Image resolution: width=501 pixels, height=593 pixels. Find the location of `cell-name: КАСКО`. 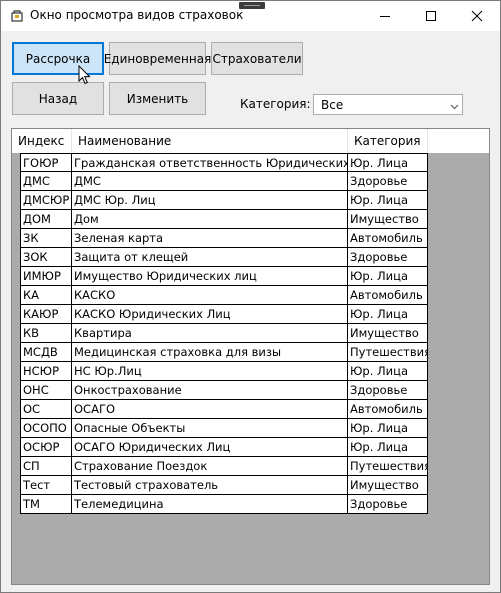

cell-name: КАСКО is located at coordinates (210, 295).